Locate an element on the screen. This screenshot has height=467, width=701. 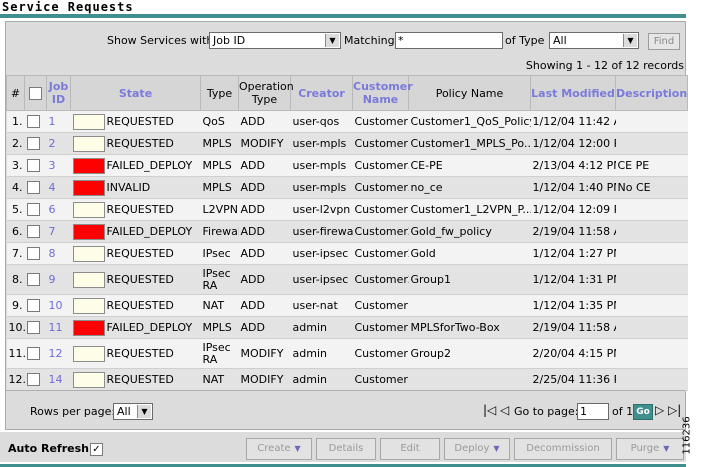
column-job-id: Job ID is located at coordinates (58, 93).